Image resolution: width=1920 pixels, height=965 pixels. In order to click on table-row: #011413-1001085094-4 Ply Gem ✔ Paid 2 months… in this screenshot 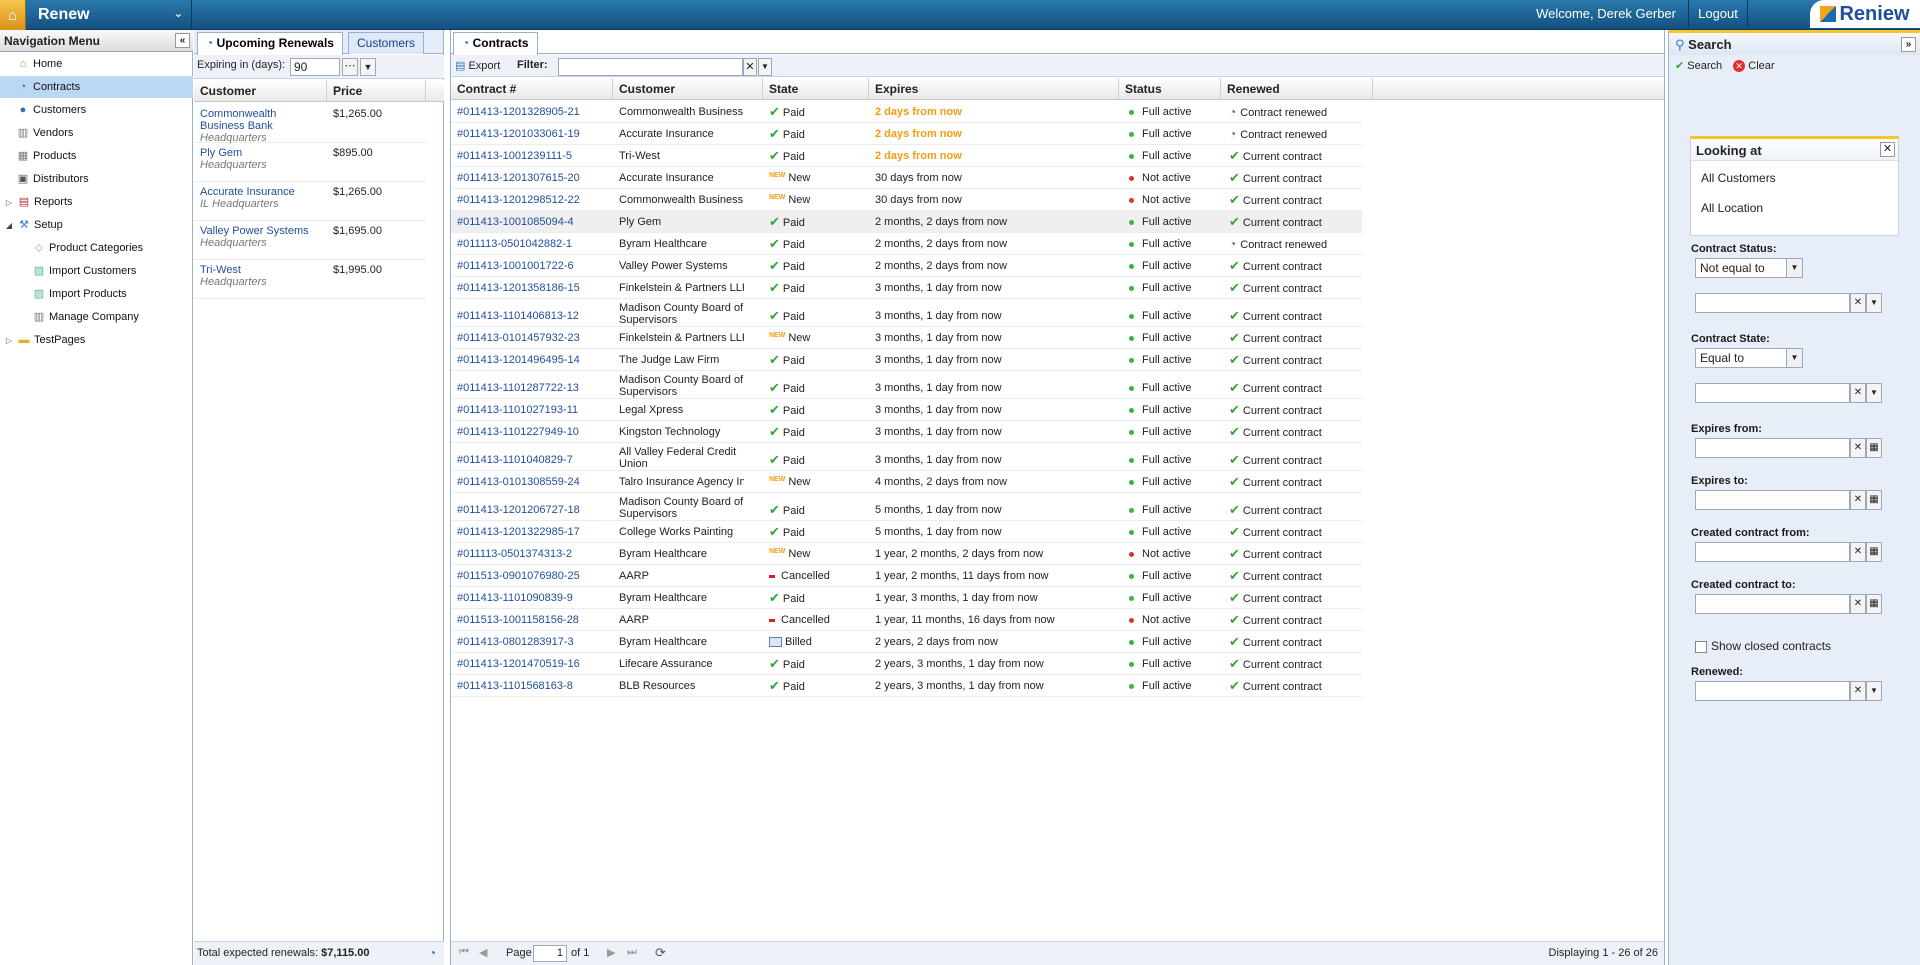, I will do `click(906, 222)`.